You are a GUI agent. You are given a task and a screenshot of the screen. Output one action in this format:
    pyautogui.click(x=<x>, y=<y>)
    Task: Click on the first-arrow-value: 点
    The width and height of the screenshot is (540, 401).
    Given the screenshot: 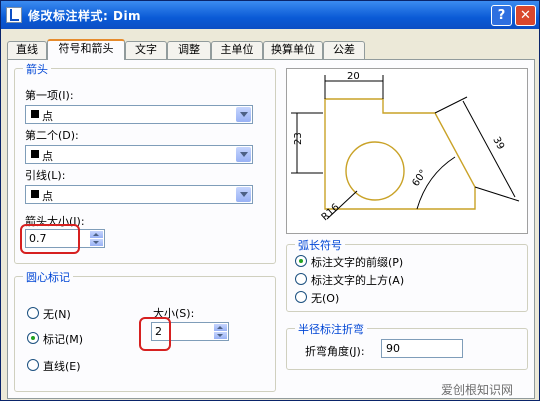 What is the action you would take?
    pyautogui.click(x=47, y=116)
    